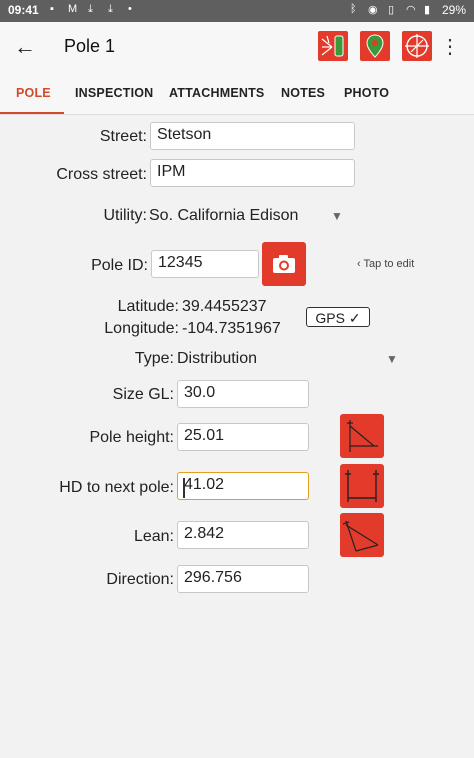 This screenshot has height=758, width=474. I want to click on measure-distance-button, so click(362, 486).